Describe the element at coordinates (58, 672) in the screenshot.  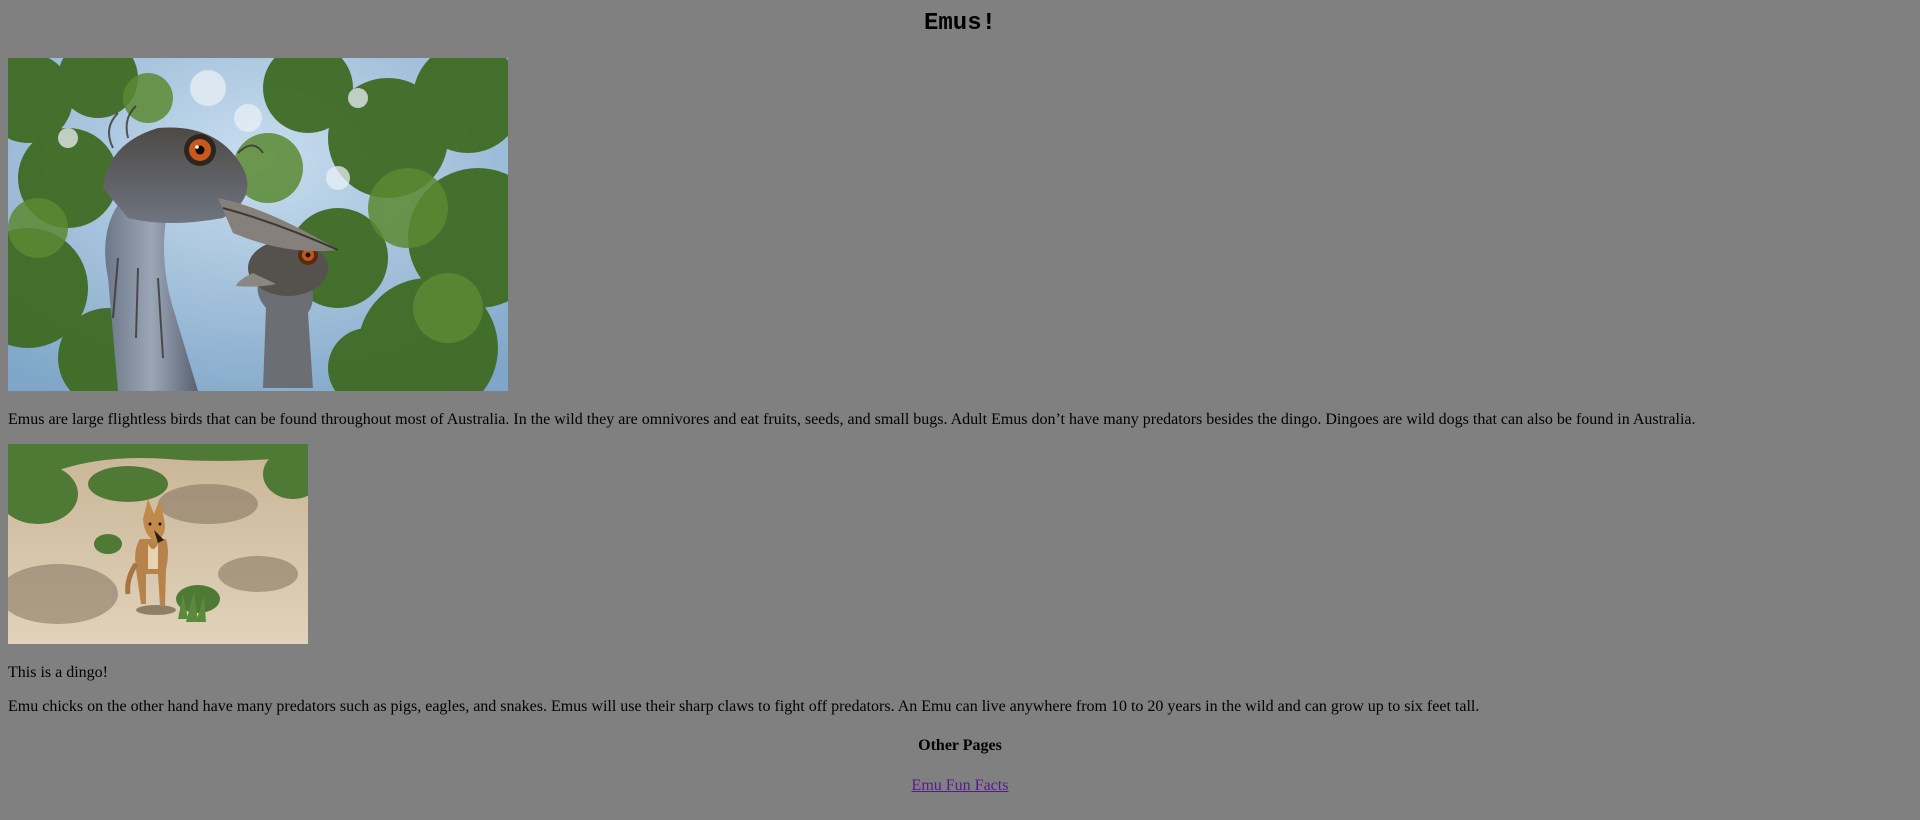
I see `dingo-caption: This is a dingo!` at that location.